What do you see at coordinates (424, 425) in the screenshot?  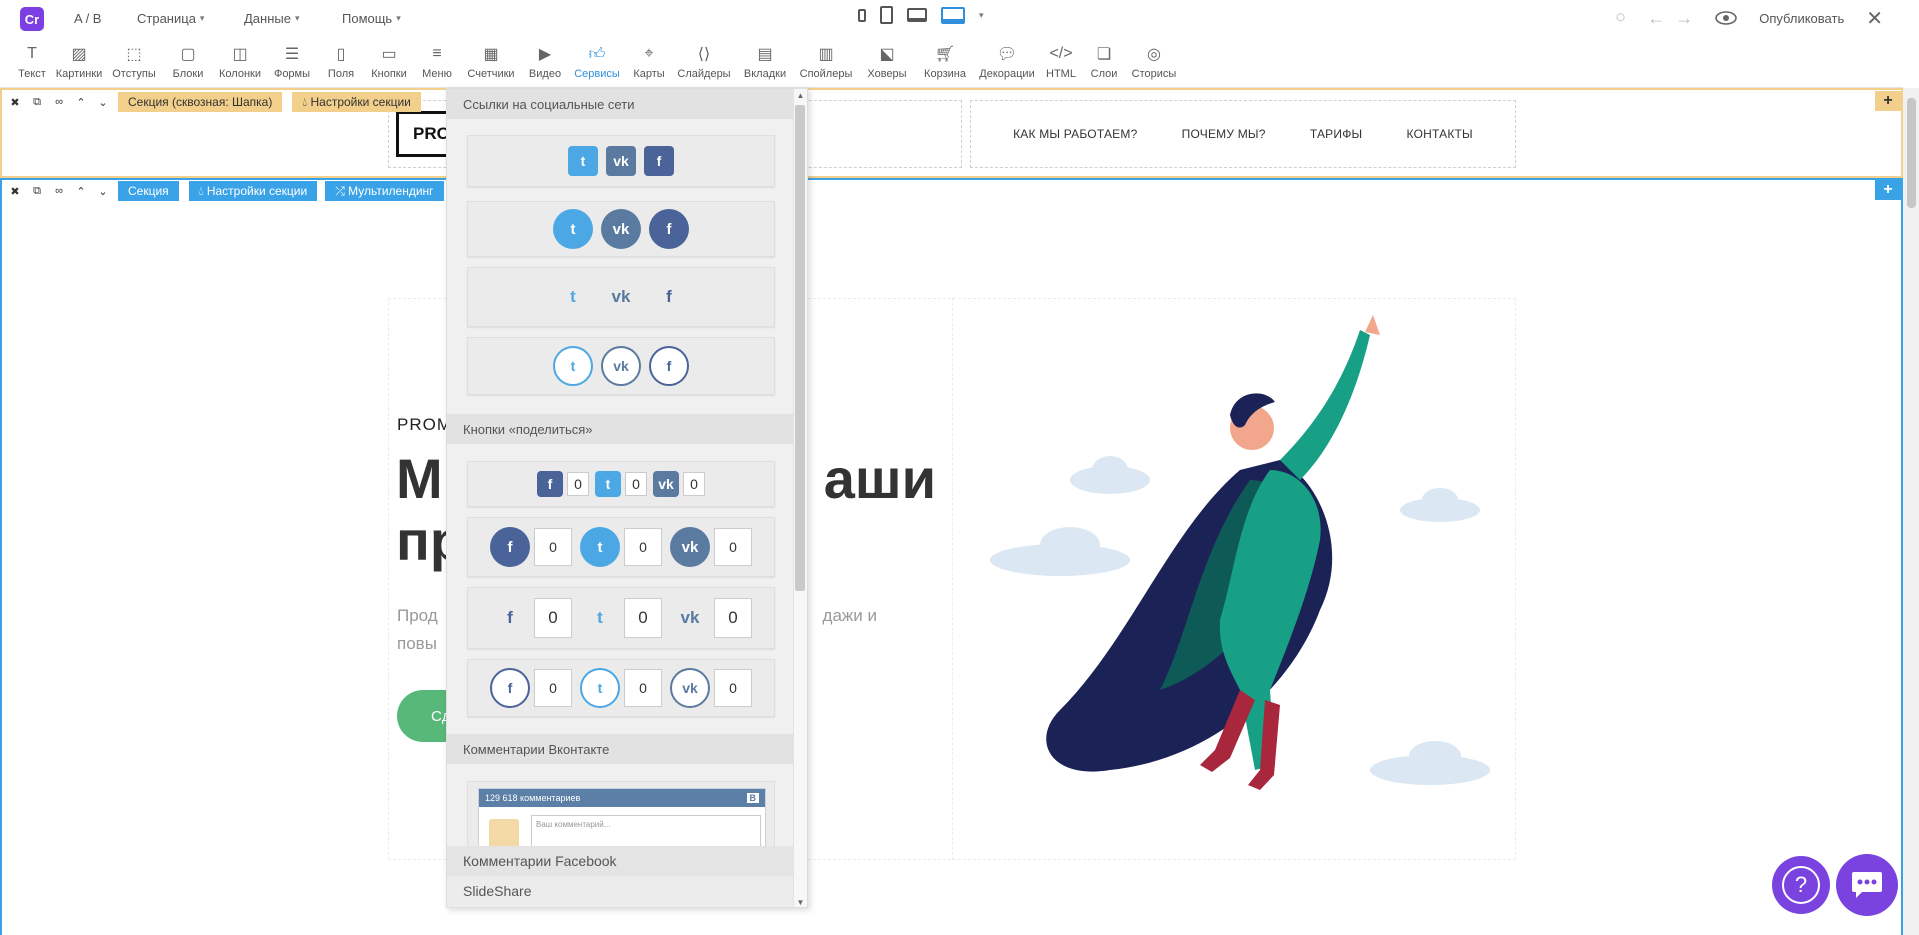 I see `hero-eyebrow: PROM` at bounding box center [424, 425].